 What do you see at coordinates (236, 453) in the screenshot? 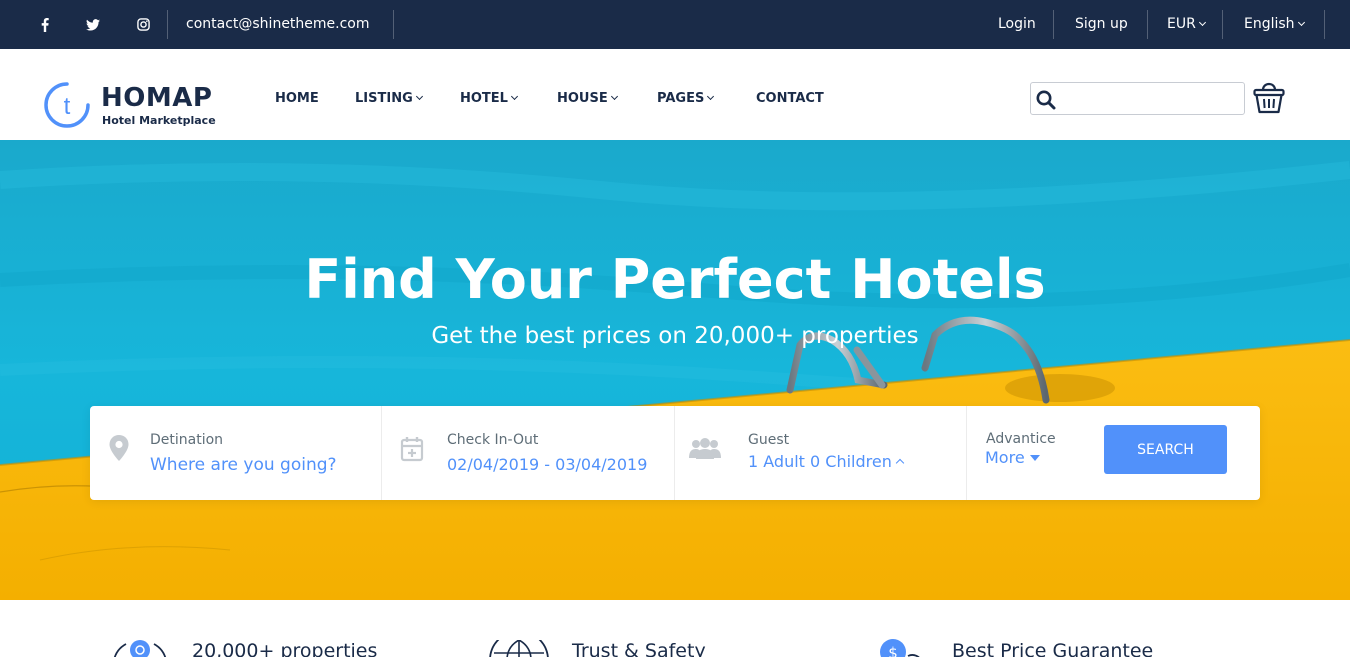
I see `destination-field: Detination Where are you going?` at bounding box center [236, 453].